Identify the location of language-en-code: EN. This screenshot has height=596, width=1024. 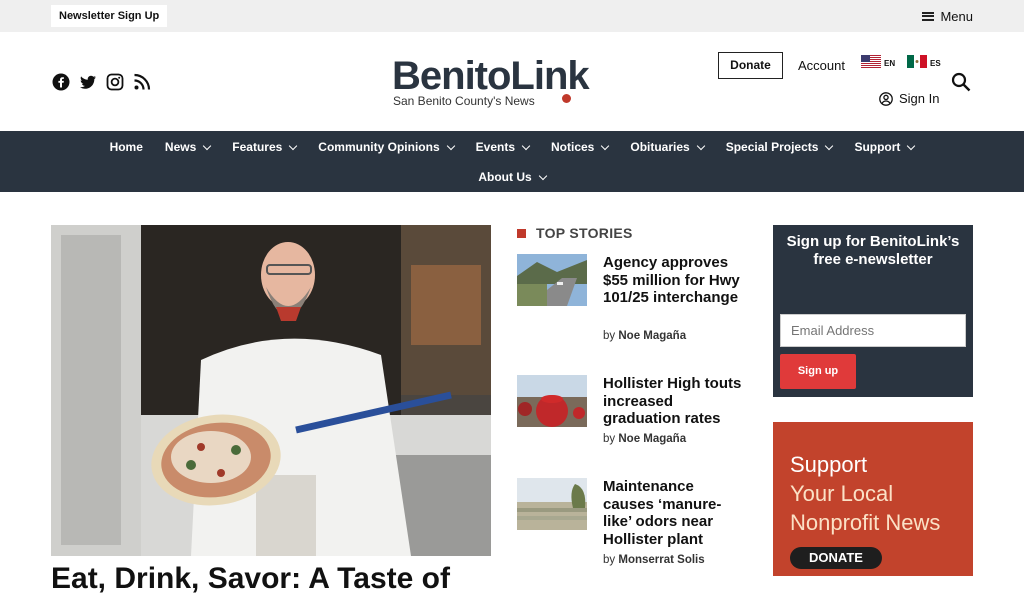
(890, 63).